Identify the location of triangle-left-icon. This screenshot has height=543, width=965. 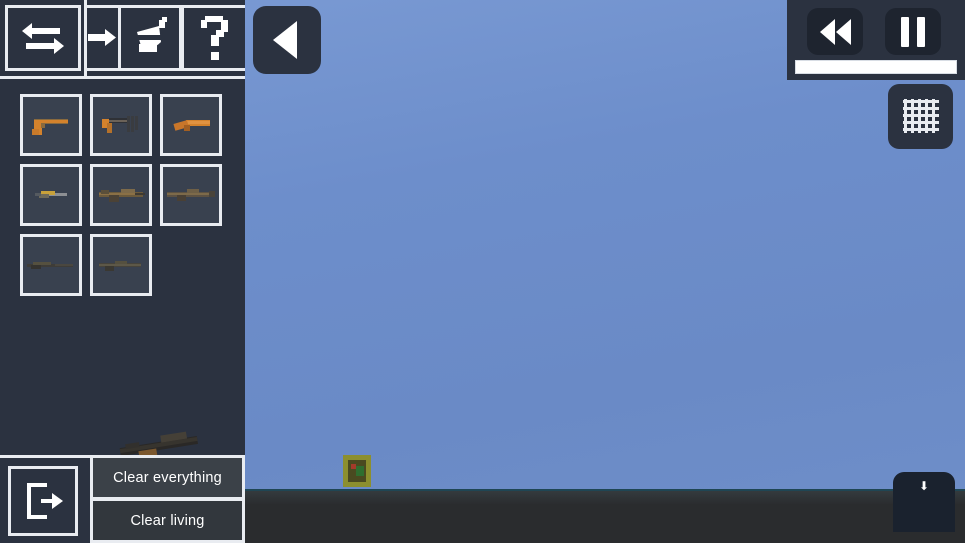
(285, 40).